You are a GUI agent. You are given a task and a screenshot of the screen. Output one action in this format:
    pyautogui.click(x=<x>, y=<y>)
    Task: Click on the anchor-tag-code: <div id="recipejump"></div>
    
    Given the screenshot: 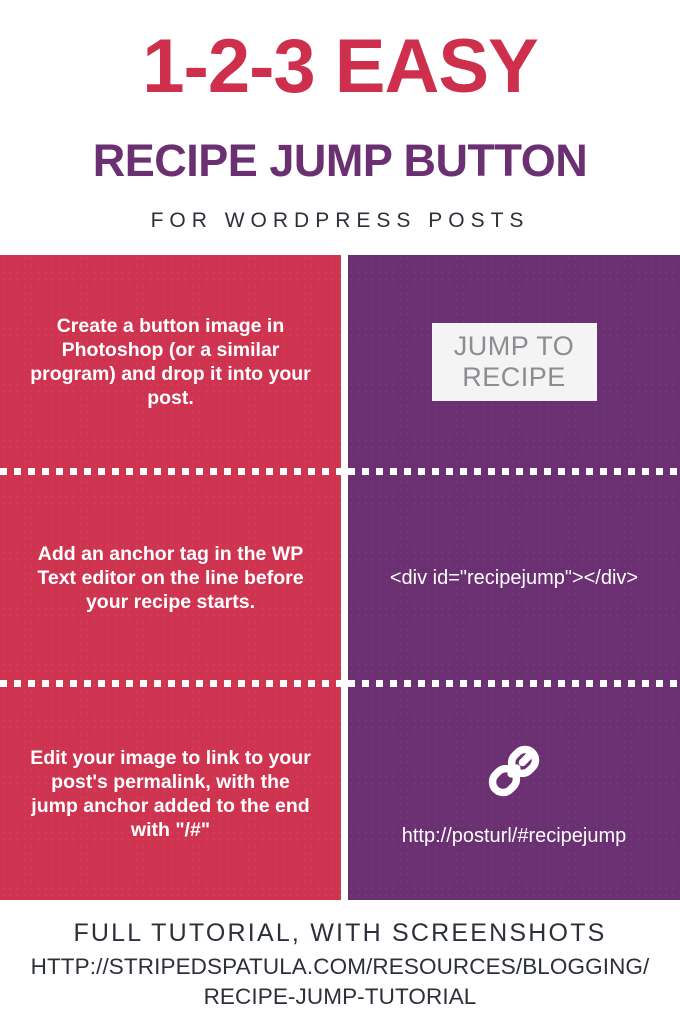 What is the action you would take?
    pyautogui.click(x=514, y=577)
    